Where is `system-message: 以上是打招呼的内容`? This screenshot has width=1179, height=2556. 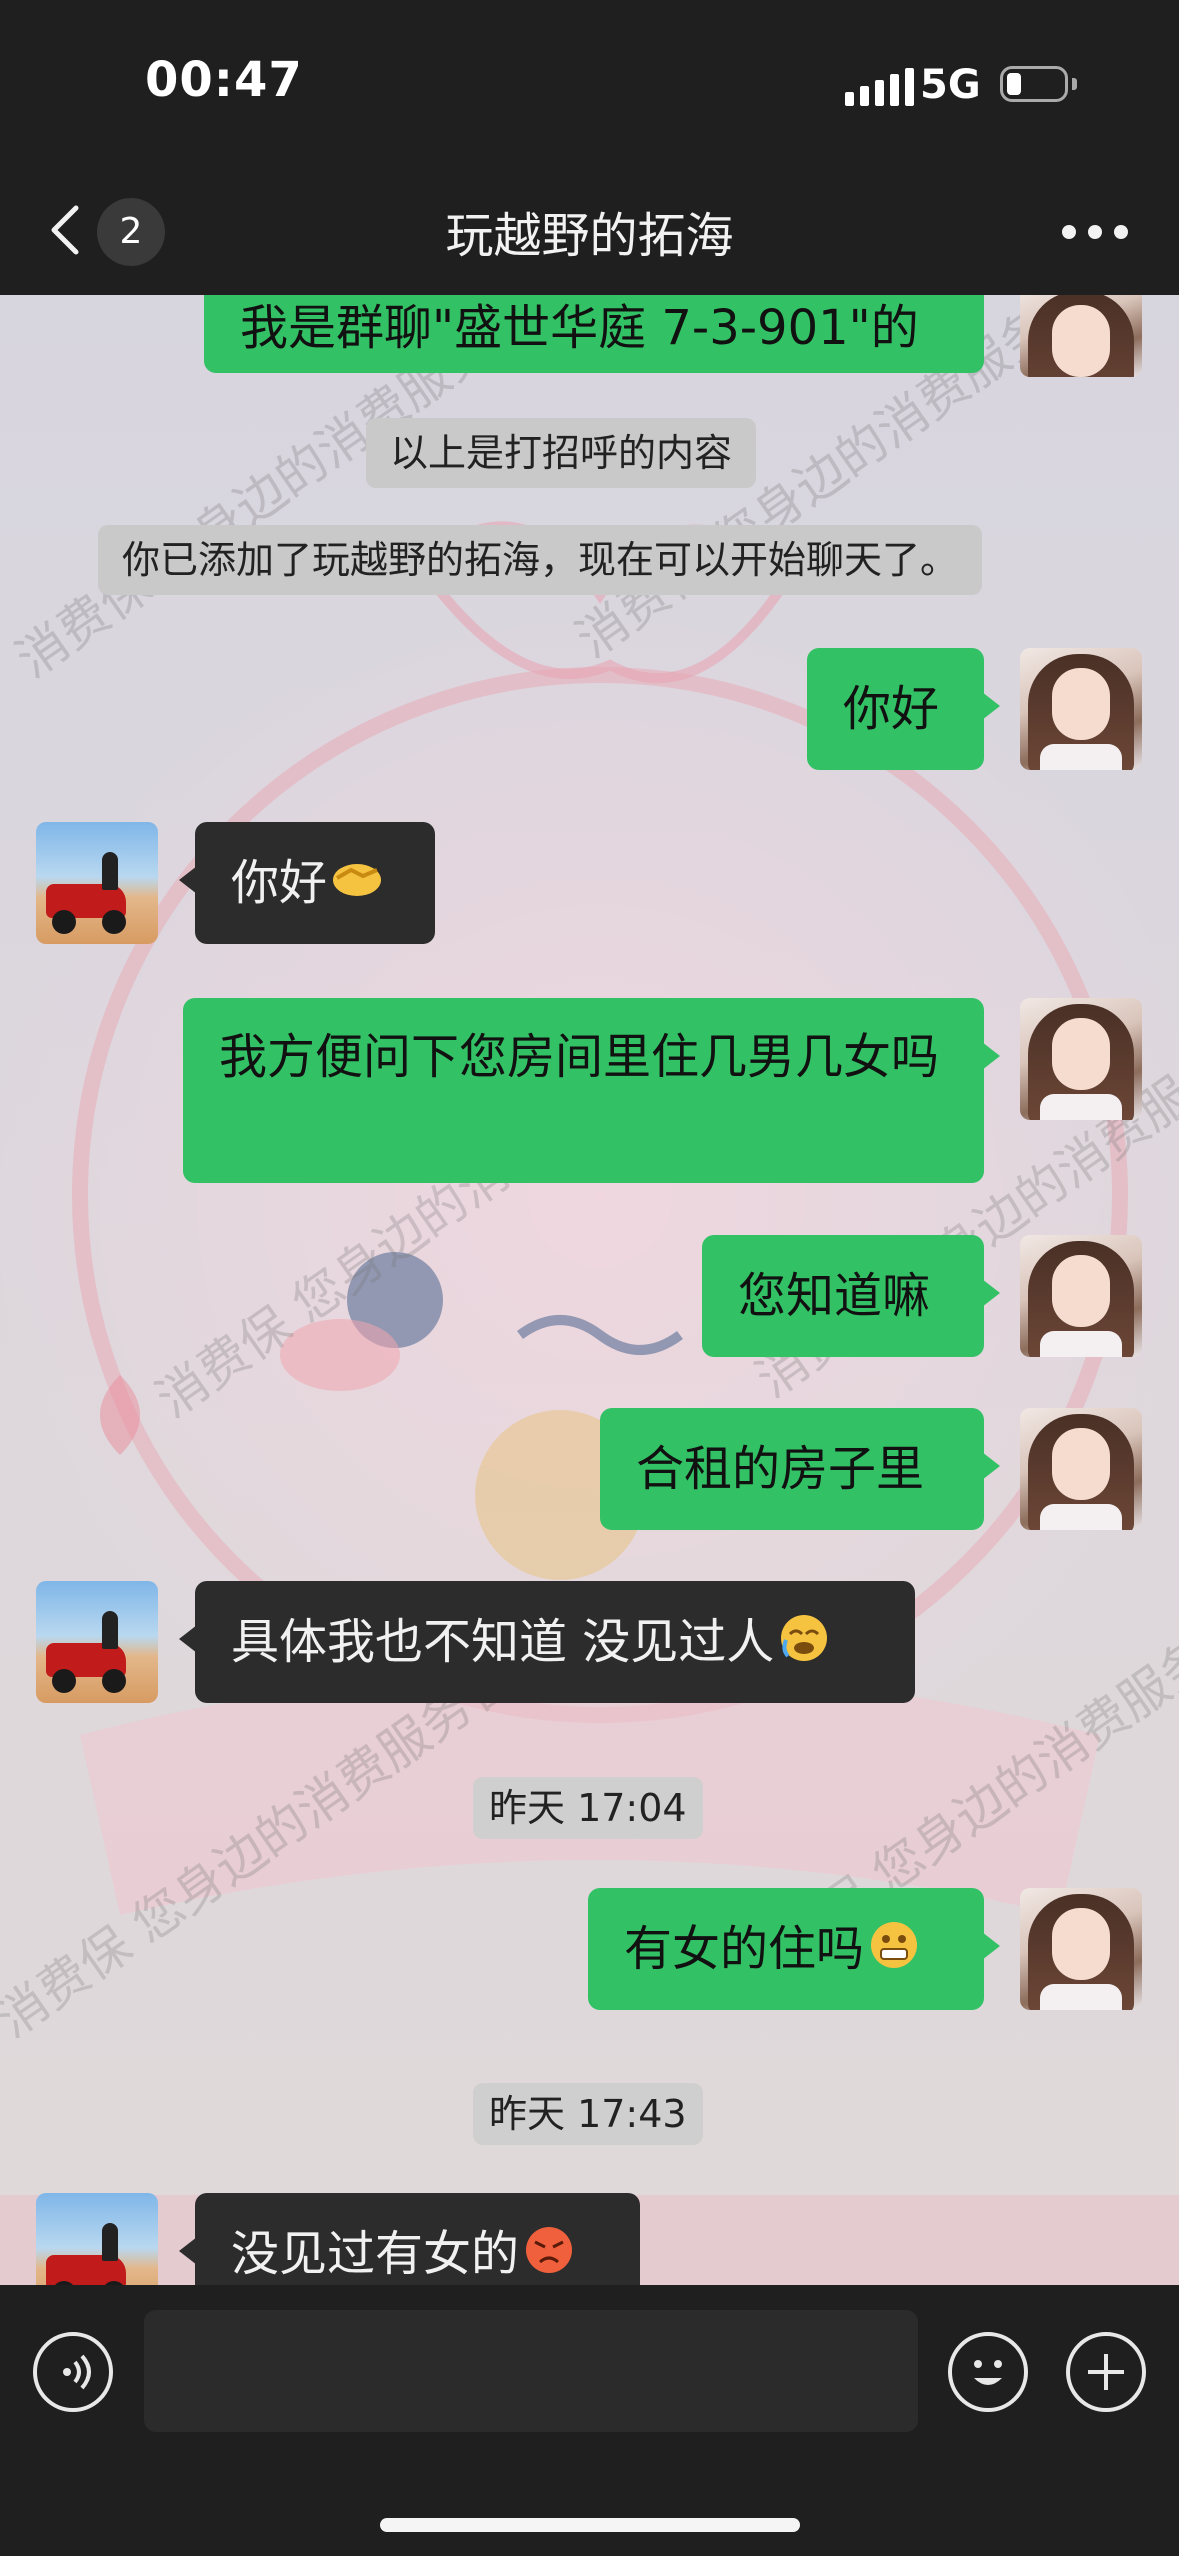
system-message: 以上是打招呼的内容 is located at coordinates (561, 453).